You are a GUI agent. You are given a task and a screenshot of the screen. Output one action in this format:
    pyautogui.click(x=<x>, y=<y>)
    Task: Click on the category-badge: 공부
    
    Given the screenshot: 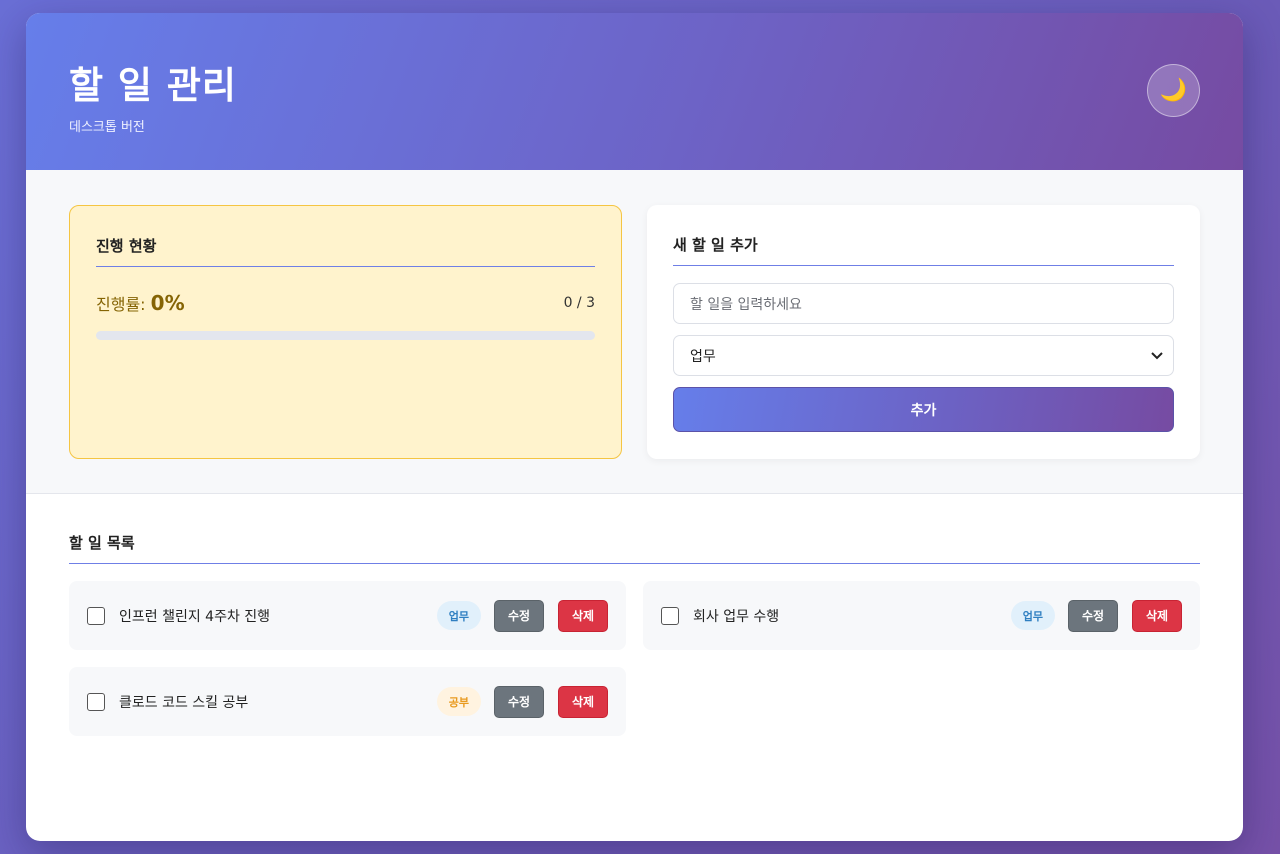 What is the action you would take?
    pyautogui.click(x=458, y=701)
    